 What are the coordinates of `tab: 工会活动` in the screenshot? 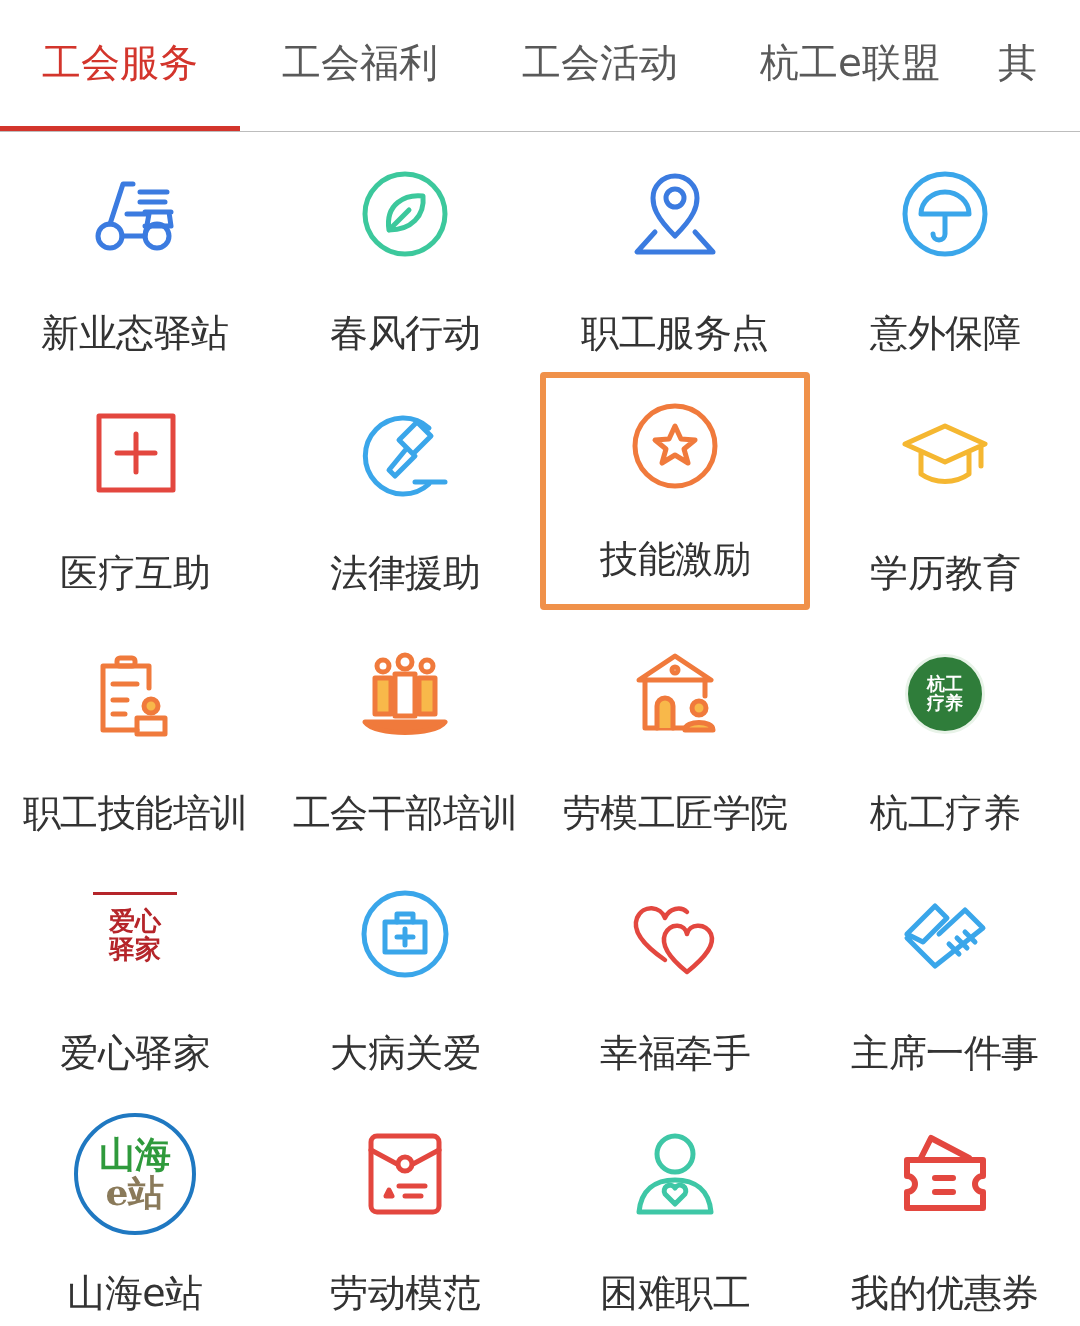 It's located at (600, 65).